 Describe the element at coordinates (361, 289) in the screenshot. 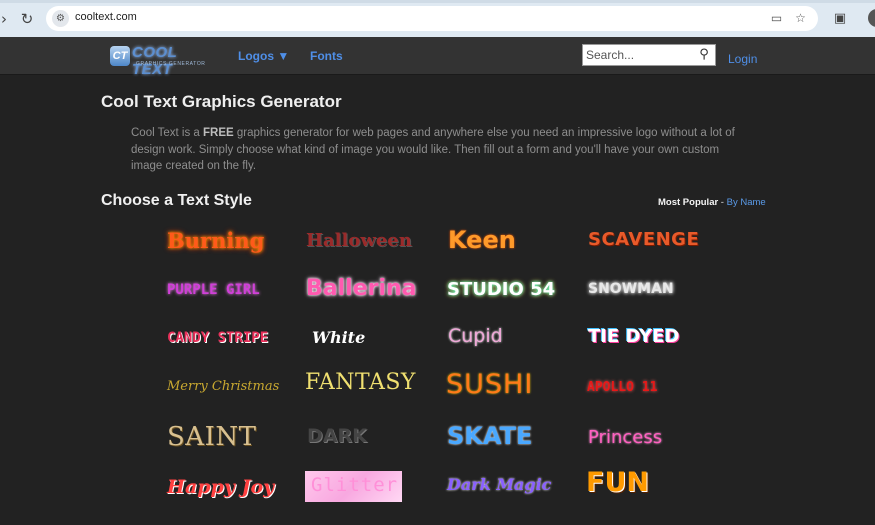

I see `style-ballerina: Ballerina` at that location.